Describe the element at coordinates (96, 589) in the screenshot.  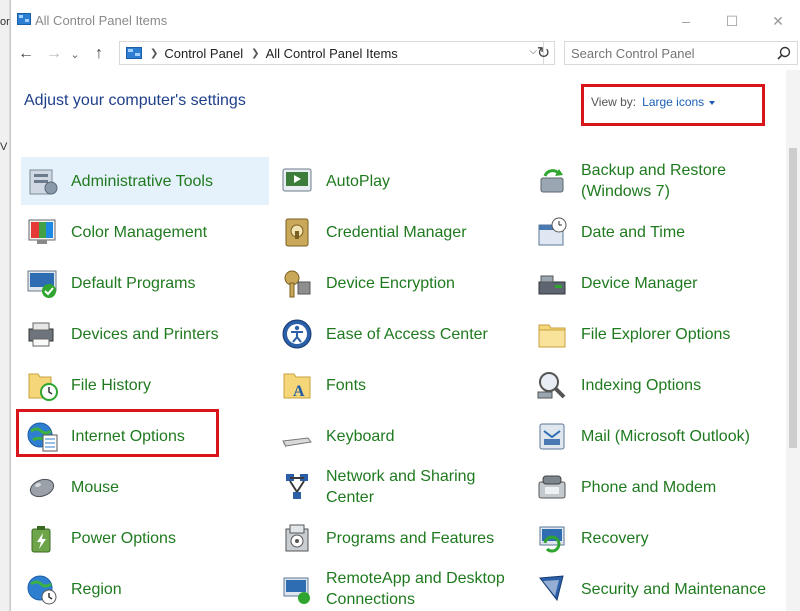
I see `item-label: Region` at that location.